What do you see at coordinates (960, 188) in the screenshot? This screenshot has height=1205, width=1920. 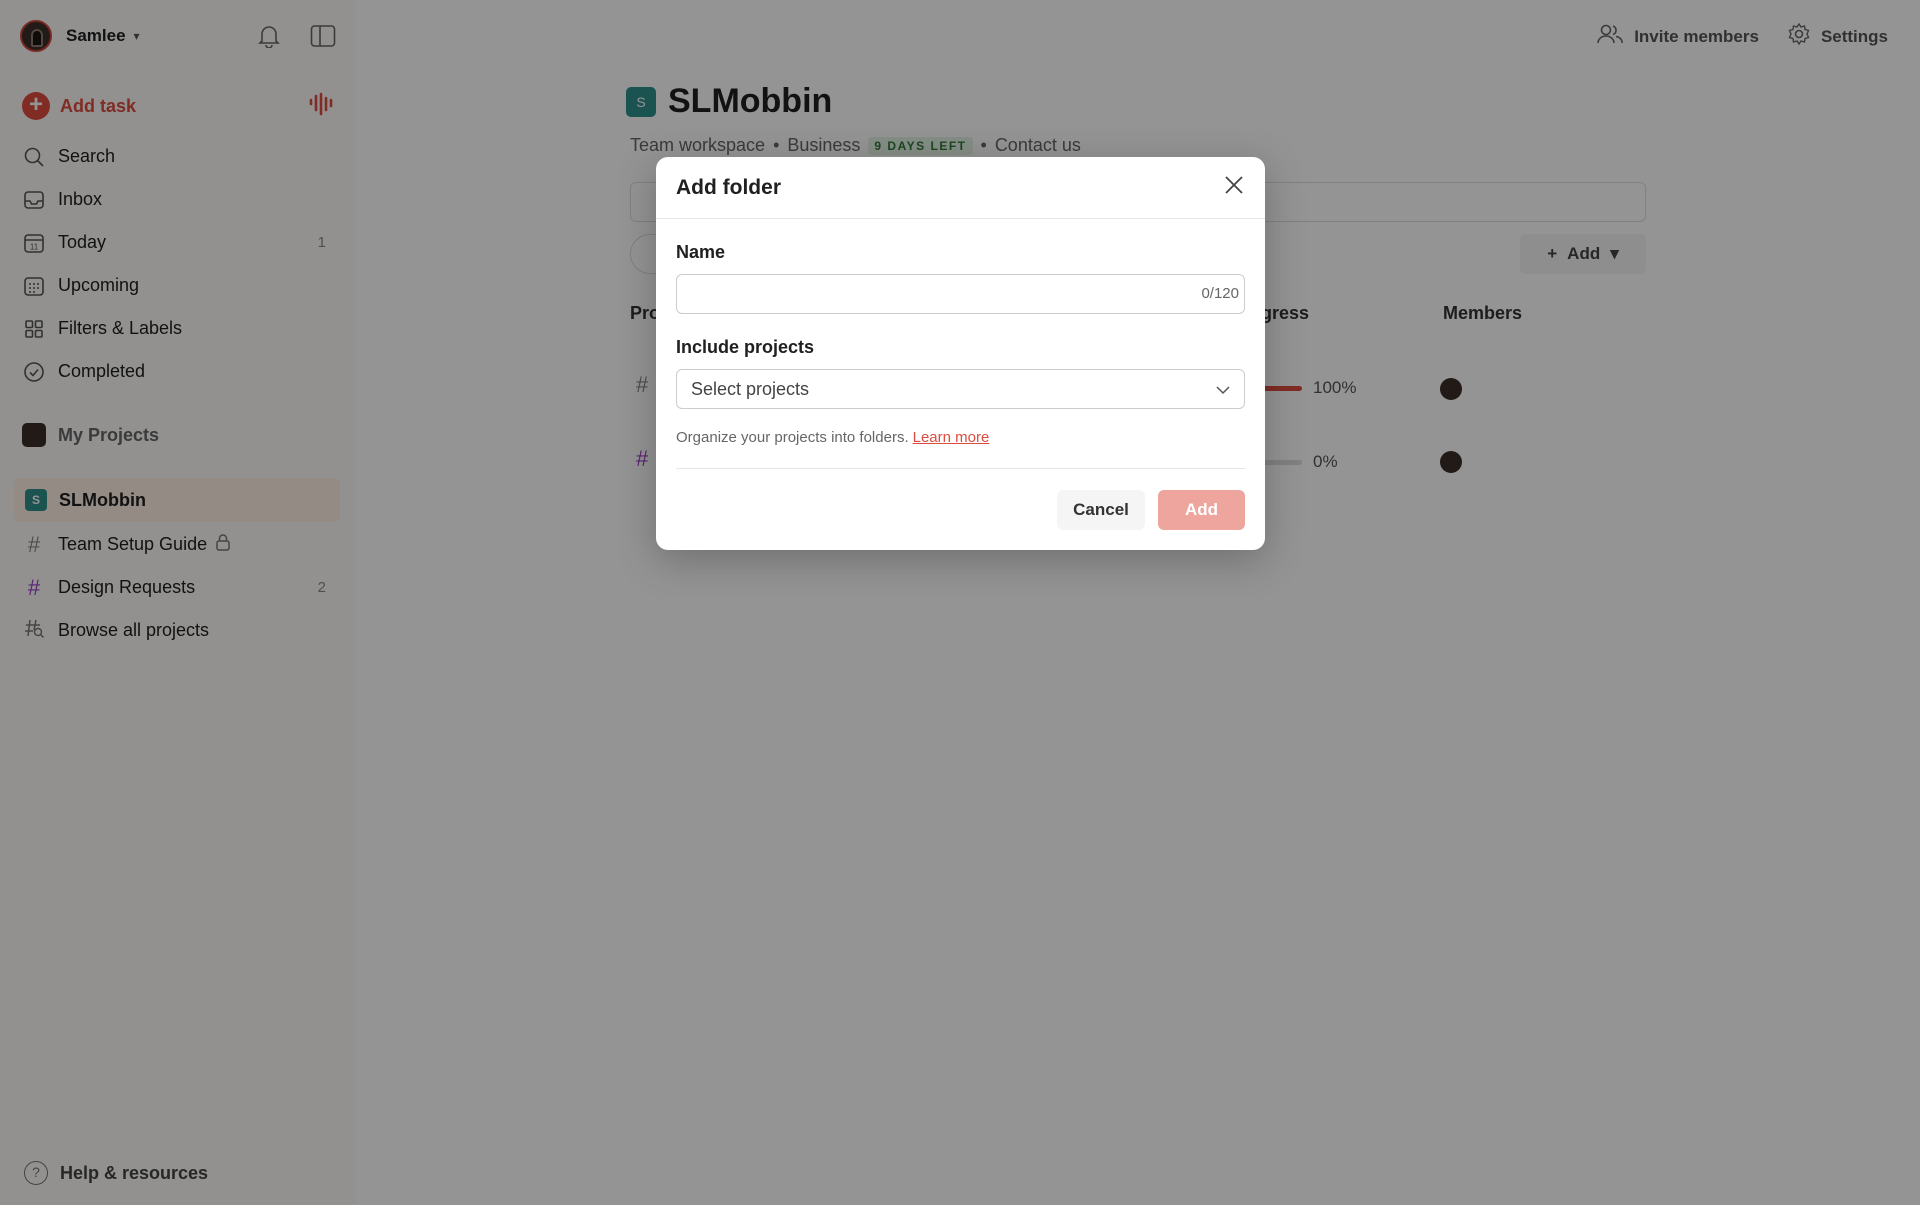 I see `dialog-header: Add folder` at bounding box center [960, 188].